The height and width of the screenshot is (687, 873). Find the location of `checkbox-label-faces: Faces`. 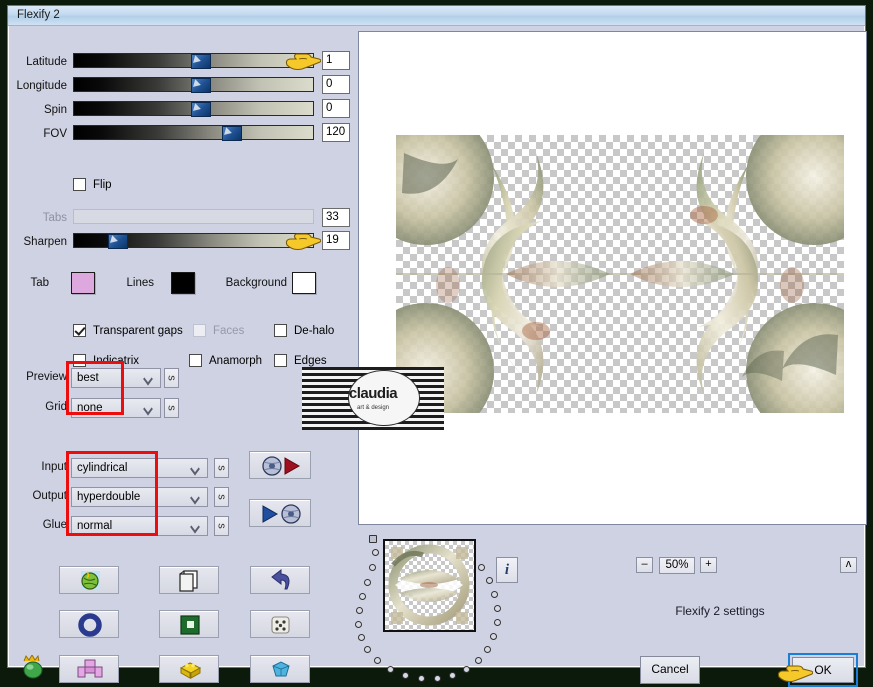

checkbox-label-faces: Faces is located at coordinates (229, 331).